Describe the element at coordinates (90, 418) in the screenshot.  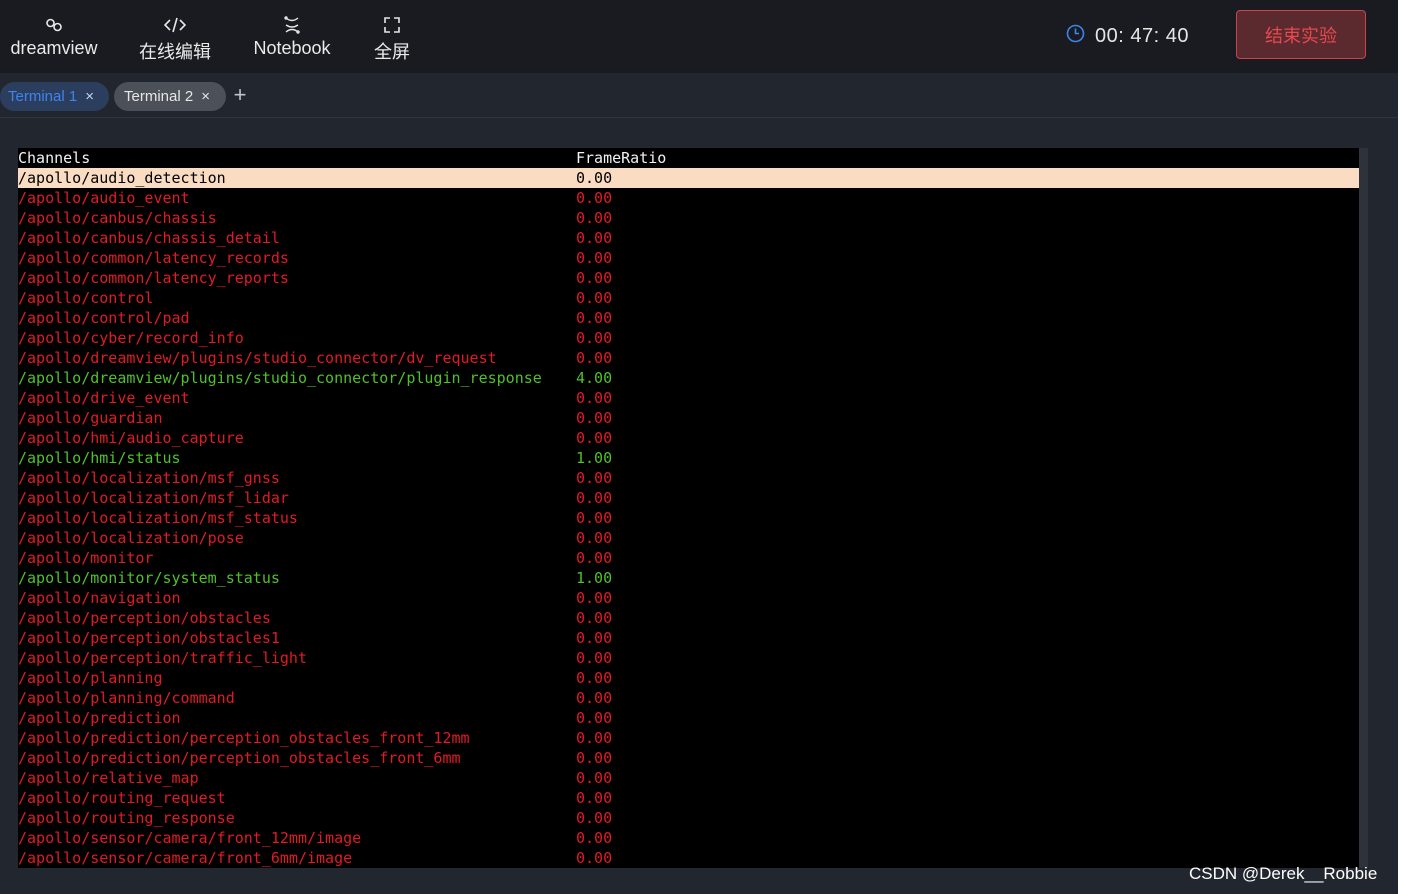
I see `channel-name: /apollo/guardian` at that location.